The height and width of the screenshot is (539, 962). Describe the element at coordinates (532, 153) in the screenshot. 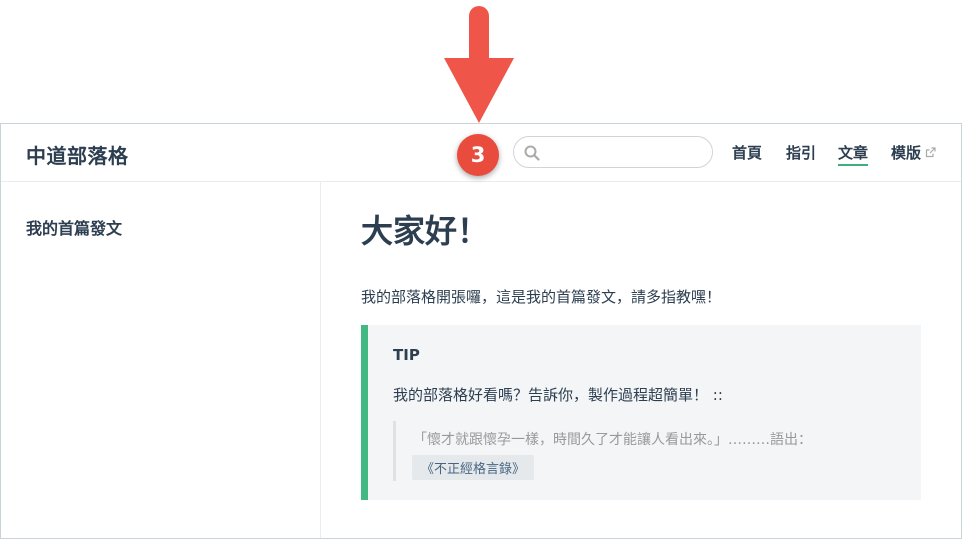

I see `search-icon` at that location.